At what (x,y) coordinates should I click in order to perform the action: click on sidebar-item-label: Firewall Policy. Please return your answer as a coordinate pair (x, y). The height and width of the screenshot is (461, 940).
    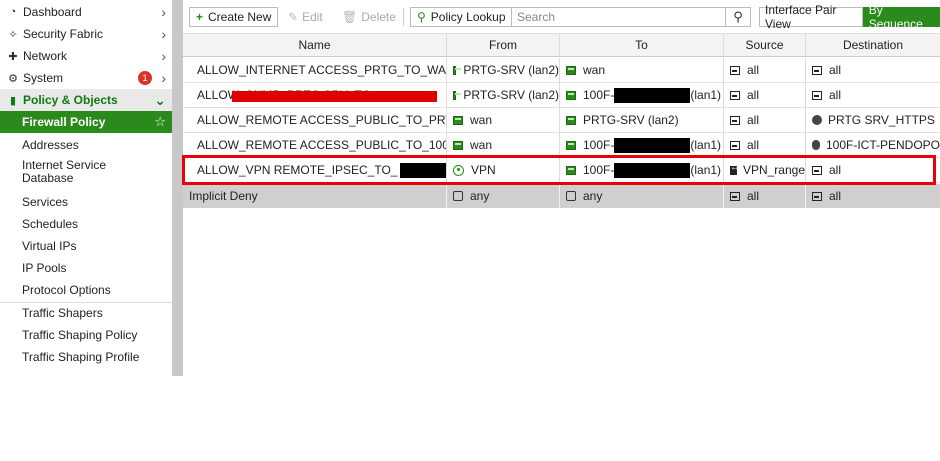
    Looking at the image, I should click on (64, 122).